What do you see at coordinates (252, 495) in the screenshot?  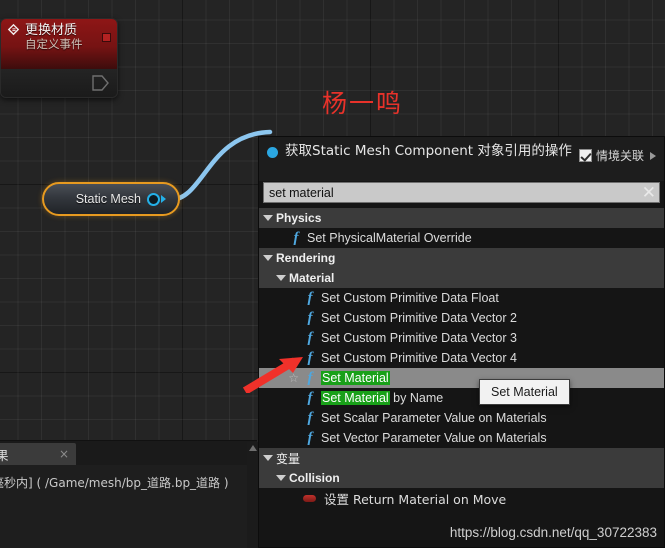 I see `bottom-panel-scrollbar` at bounding box center [252, 495].